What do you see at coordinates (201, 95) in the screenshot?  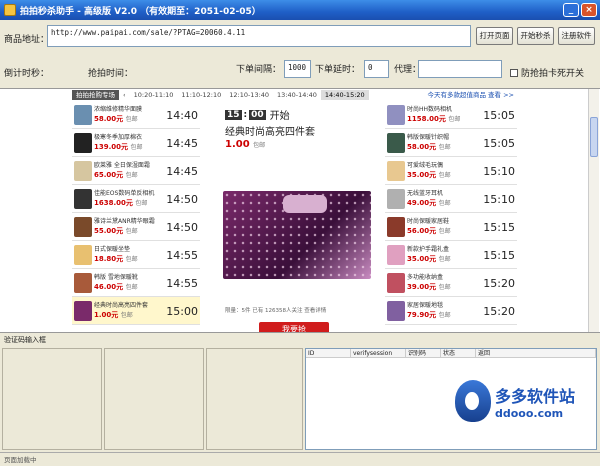 I see `tab-time: 11:10-12:10` at bounding box center [201, 95].